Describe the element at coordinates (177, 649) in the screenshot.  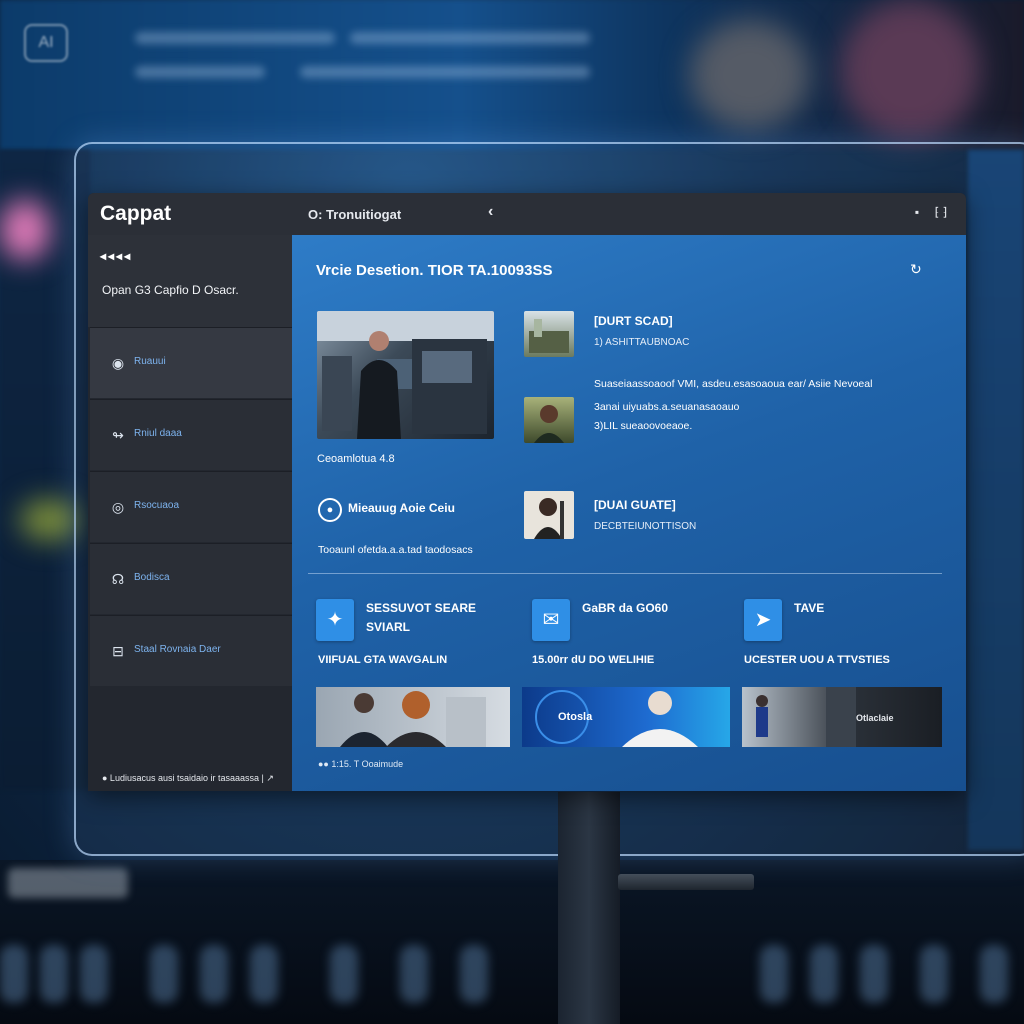
I see `sidebar-item-label: Staal Rovnaia Daer` at that location.